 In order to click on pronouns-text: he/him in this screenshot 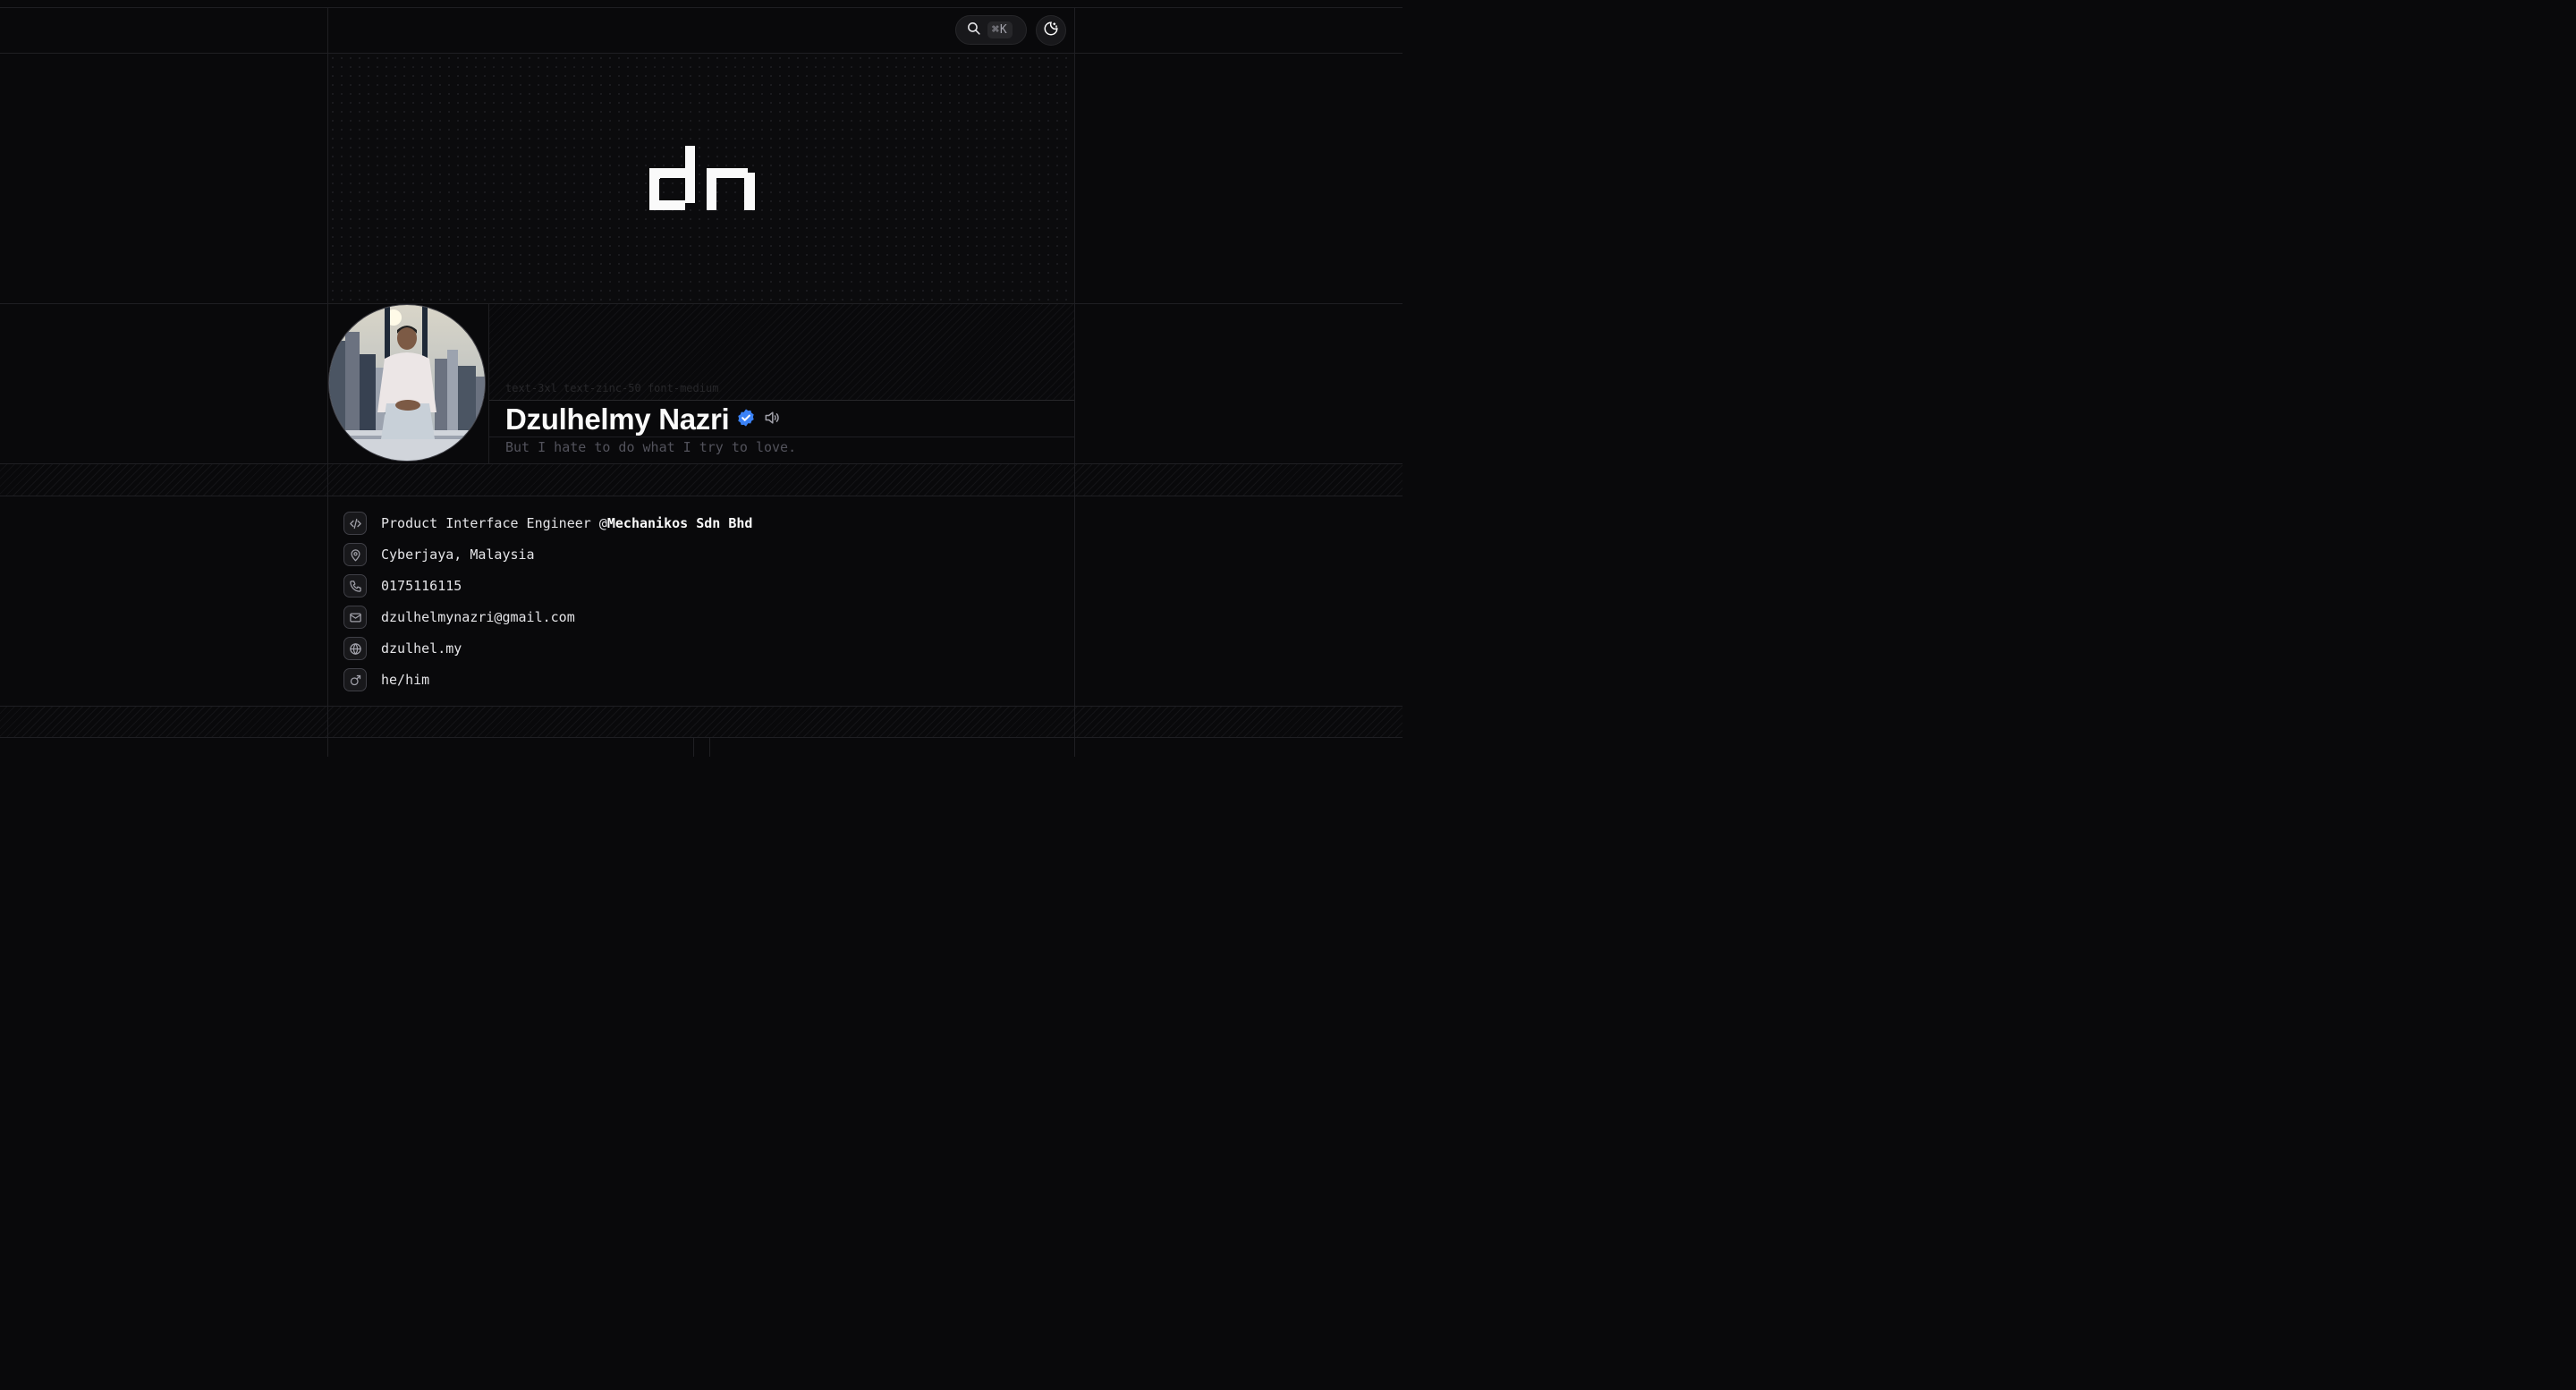, I will do `click(405, 680)`.